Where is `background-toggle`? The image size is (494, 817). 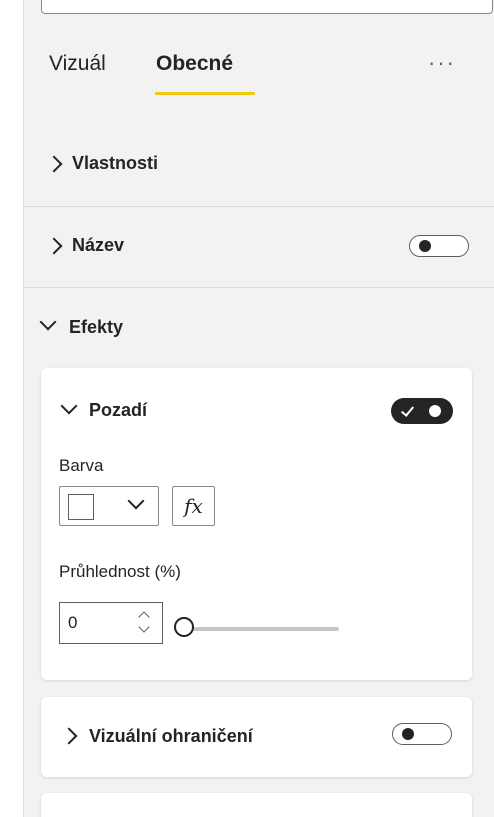
background-toggle is located at coordinates (422, 411).